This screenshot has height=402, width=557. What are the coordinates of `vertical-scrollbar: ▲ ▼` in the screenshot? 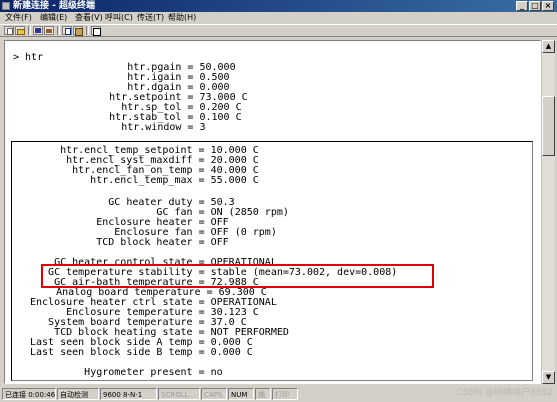 It's located at (548, 212).